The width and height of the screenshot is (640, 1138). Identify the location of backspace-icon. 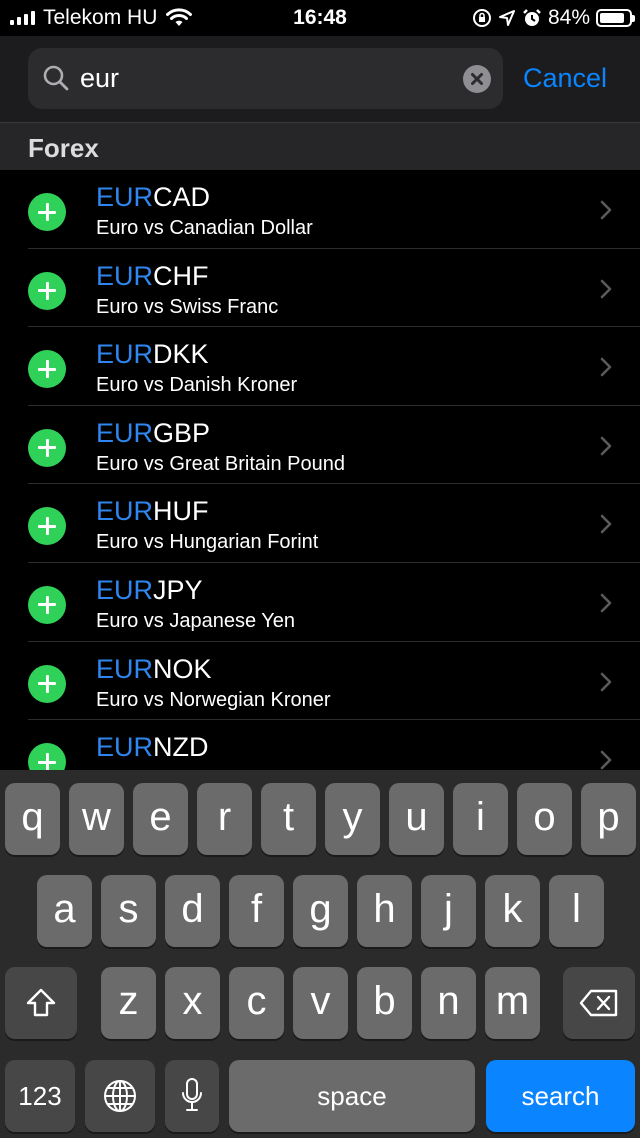
(598, 1003).